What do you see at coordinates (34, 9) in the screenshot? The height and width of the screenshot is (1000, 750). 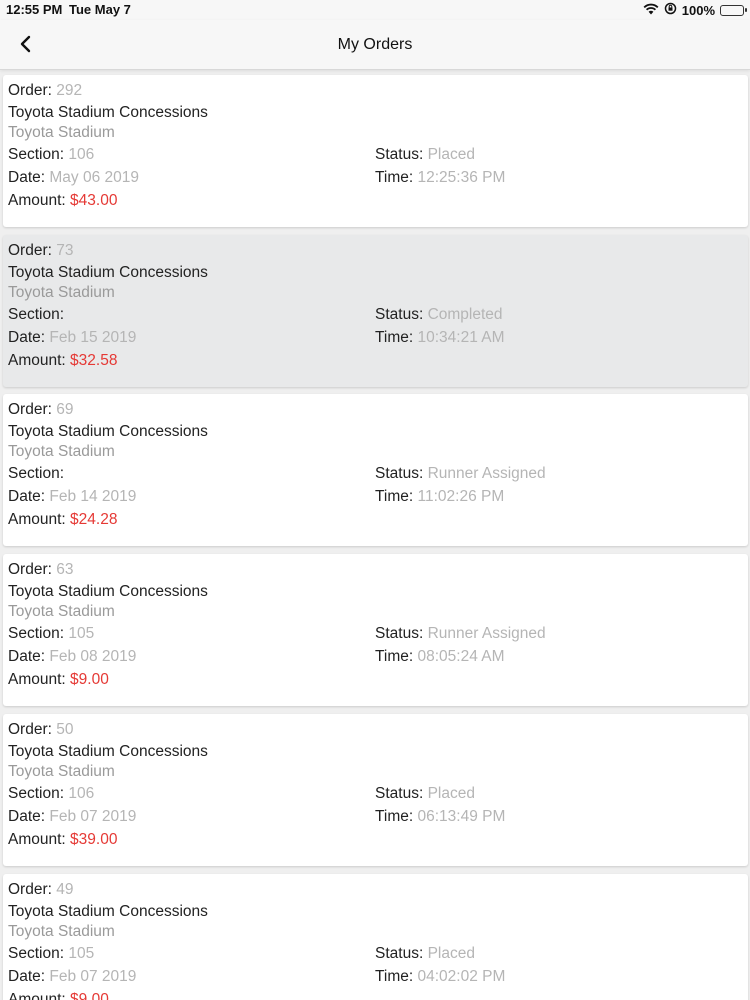 I see `status-time: 12:55 PM` at bounding box center [34, 9].